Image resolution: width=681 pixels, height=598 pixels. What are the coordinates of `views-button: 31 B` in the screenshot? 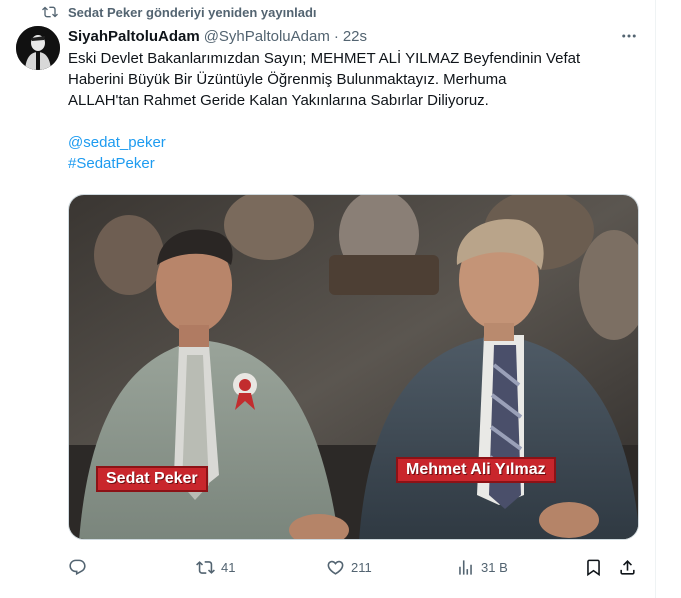 It's located at (482, 567).